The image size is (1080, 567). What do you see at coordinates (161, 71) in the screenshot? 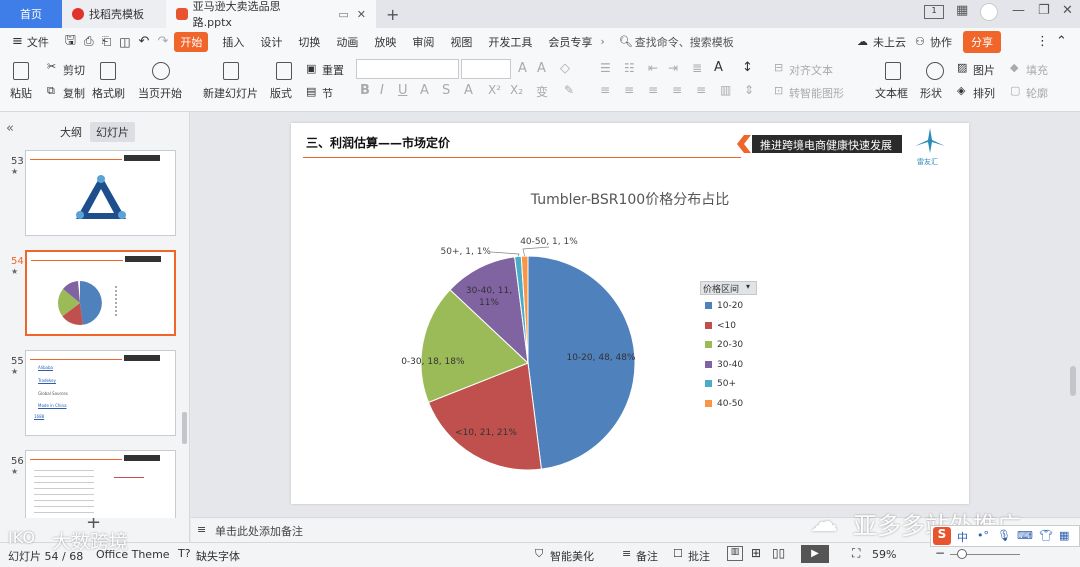
I see `play-icon` at bounding box center [161, 71].